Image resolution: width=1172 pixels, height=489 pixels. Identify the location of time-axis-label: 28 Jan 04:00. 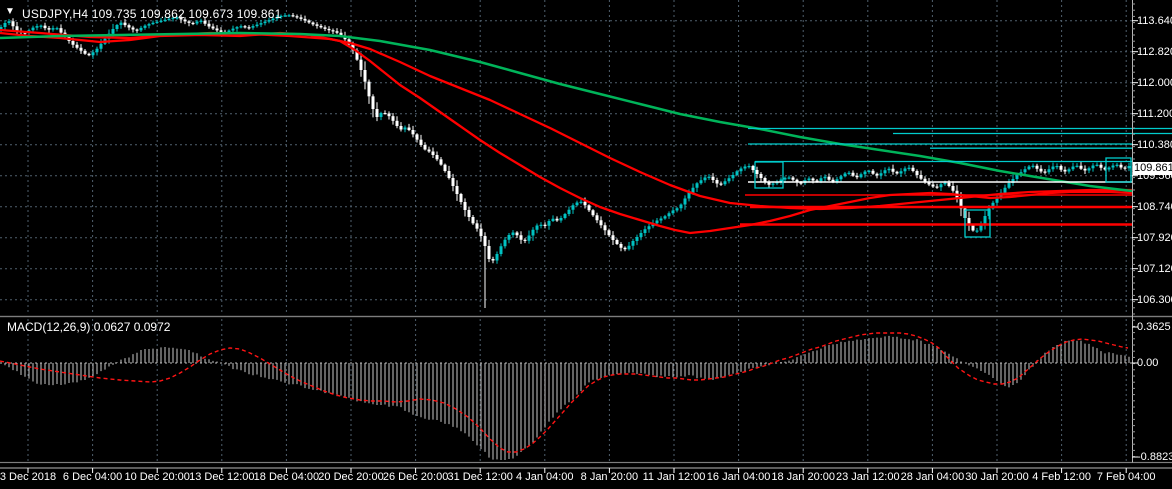
(932, 477).